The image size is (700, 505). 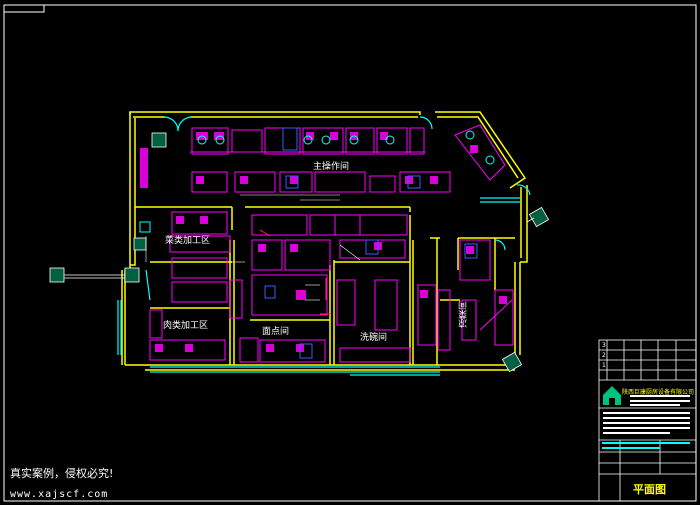 I want to click on room-label-washing: 洗碗间, so click(x=374, y=338).